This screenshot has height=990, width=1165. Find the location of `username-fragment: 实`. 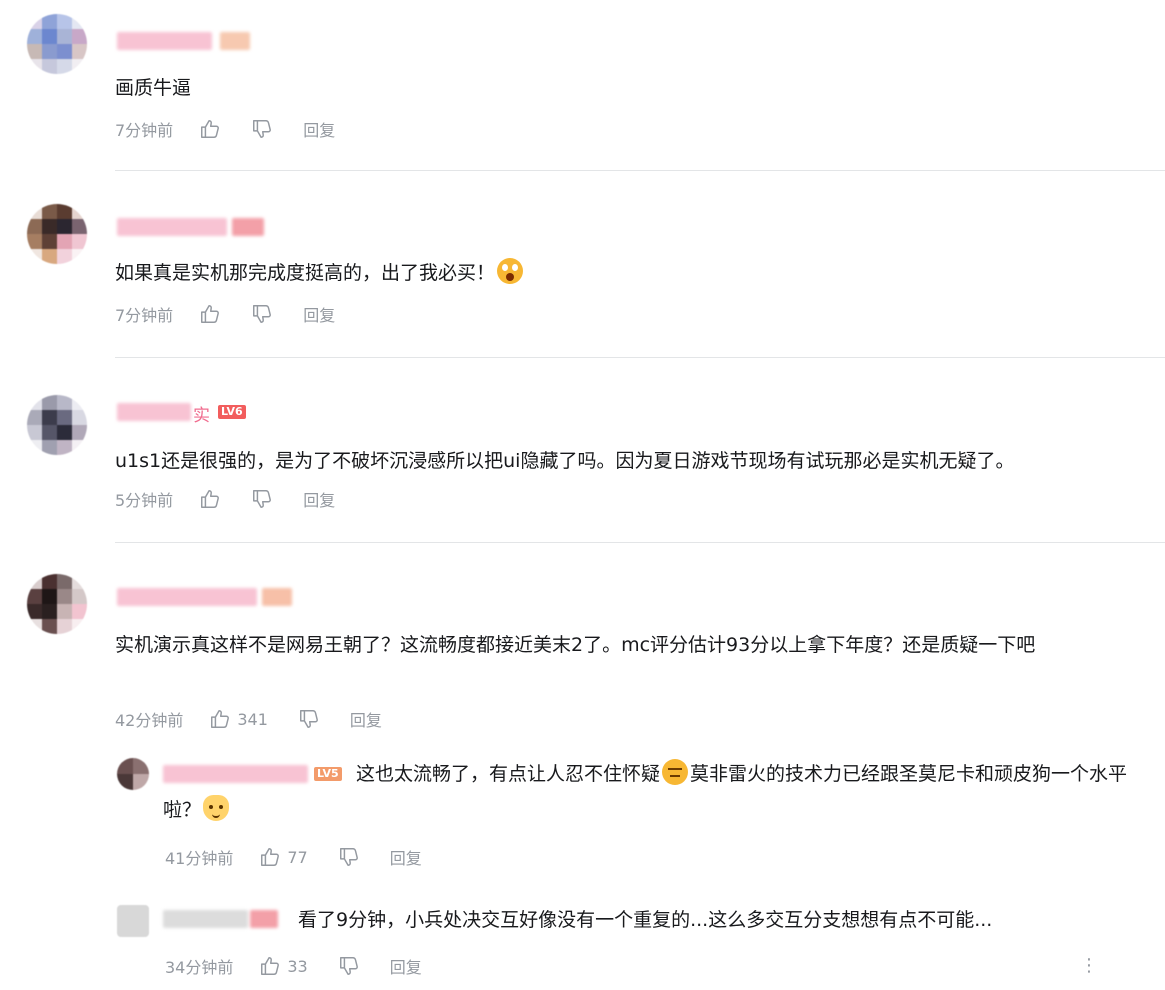

username-fragment: 实 is located at coordinates (201, 416).